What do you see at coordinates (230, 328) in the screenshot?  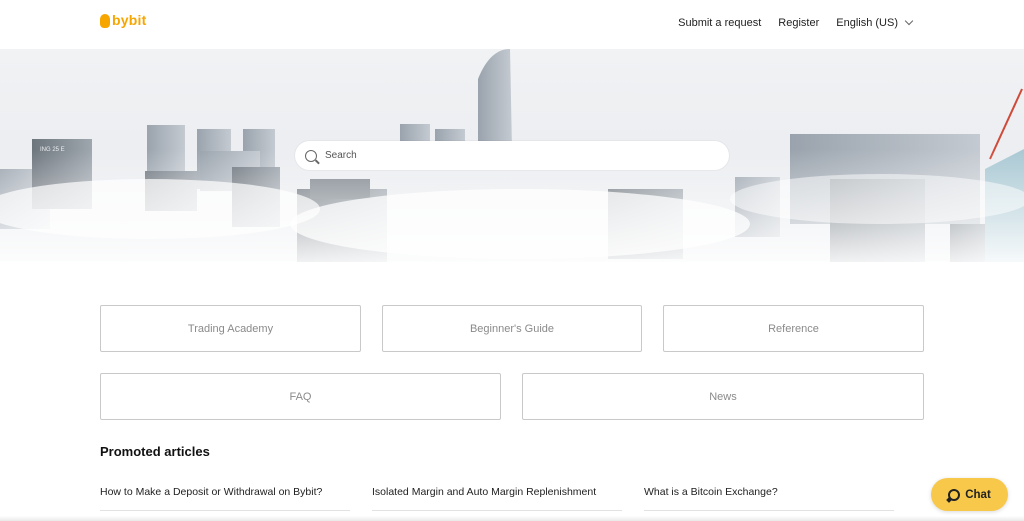 I see `category-trading-academy: Trading Academy` at bounding box center [230, 328].